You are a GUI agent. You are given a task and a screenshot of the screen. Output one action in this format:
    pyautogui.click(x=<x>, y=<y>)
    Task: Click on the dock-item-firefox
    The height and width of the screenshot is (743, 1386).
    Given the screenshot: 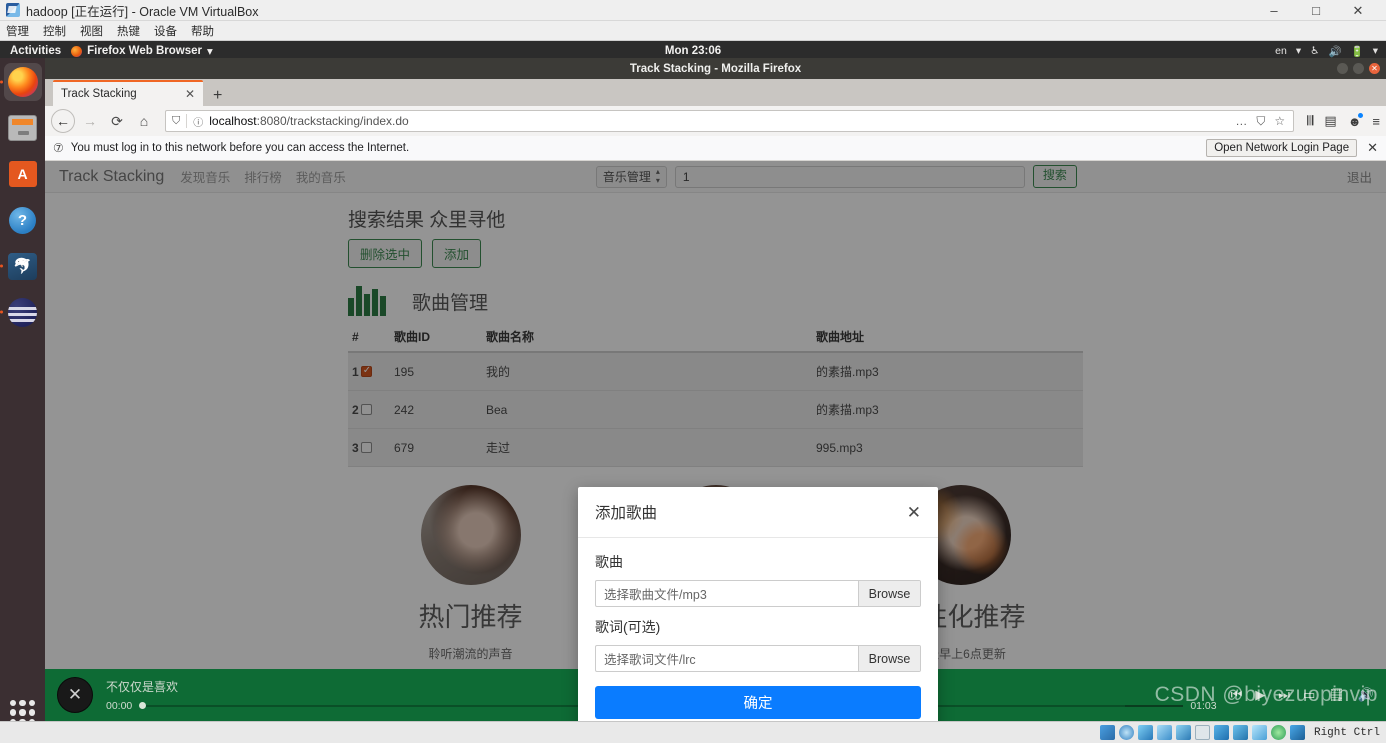 What is the action you would take?
    pyautogui.click(x=22, y=82)
    